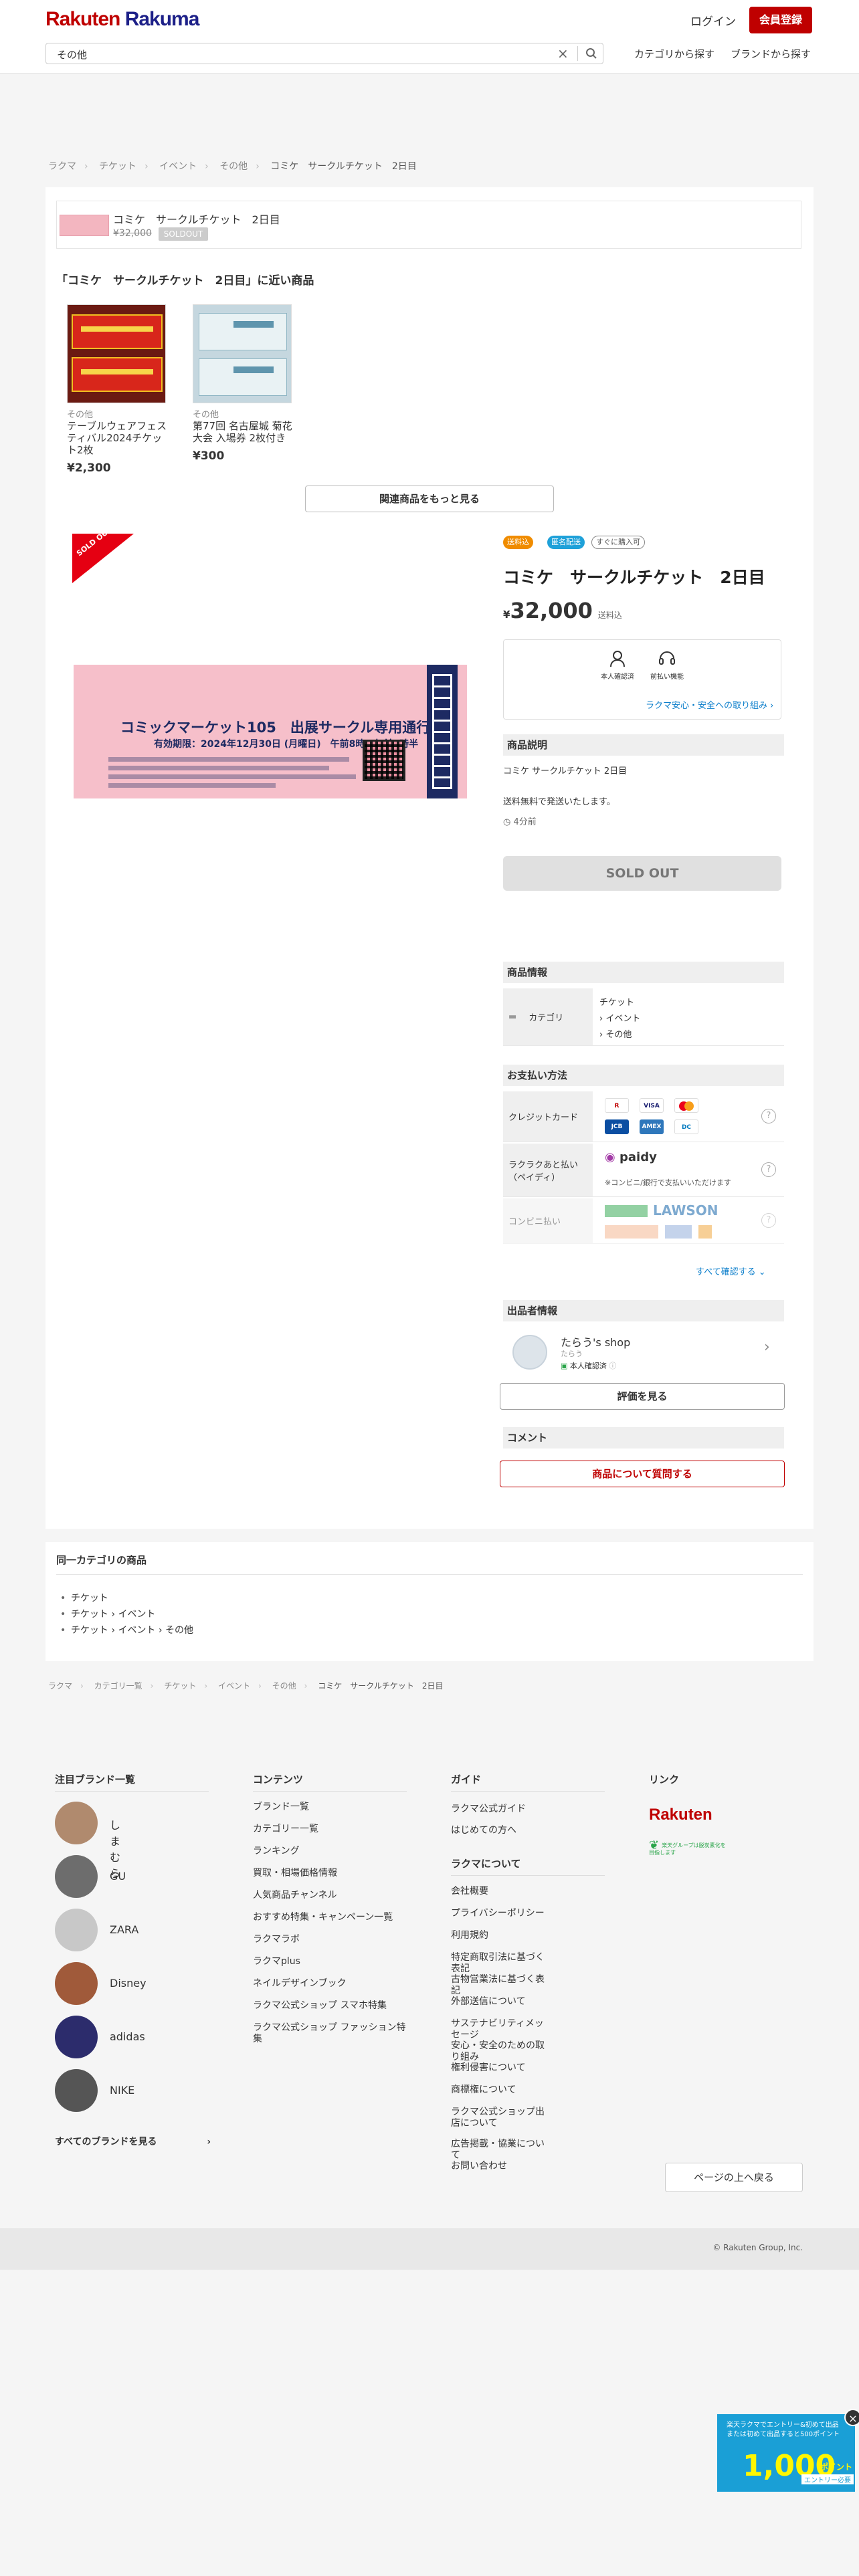 The height and width of the screenshot is (2576, 859). What do you see at coordinates (126, 1598) in the screenshot?
I see `list-item: チケット` at bounding box center [126, 1598].